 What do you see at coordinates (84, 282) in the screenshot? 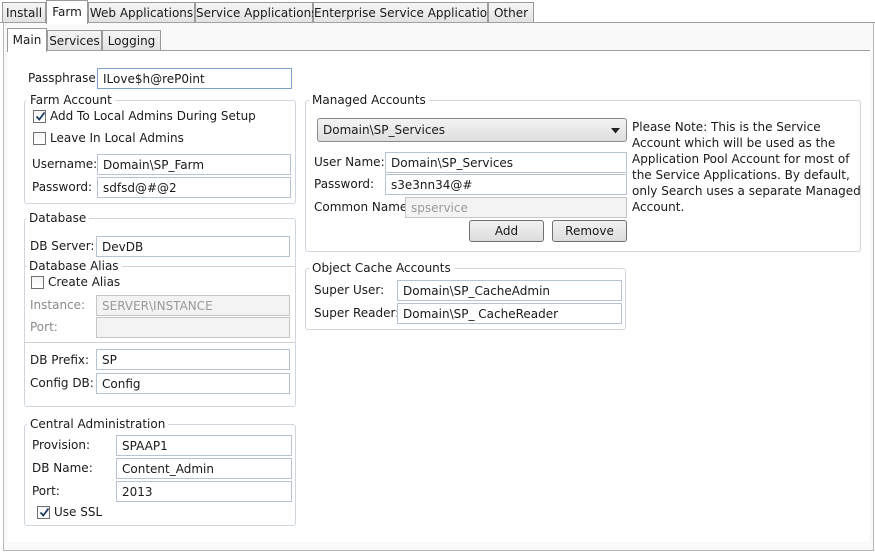
I see `create-alias-label: Create Alias` at bounding box center [84, 282].